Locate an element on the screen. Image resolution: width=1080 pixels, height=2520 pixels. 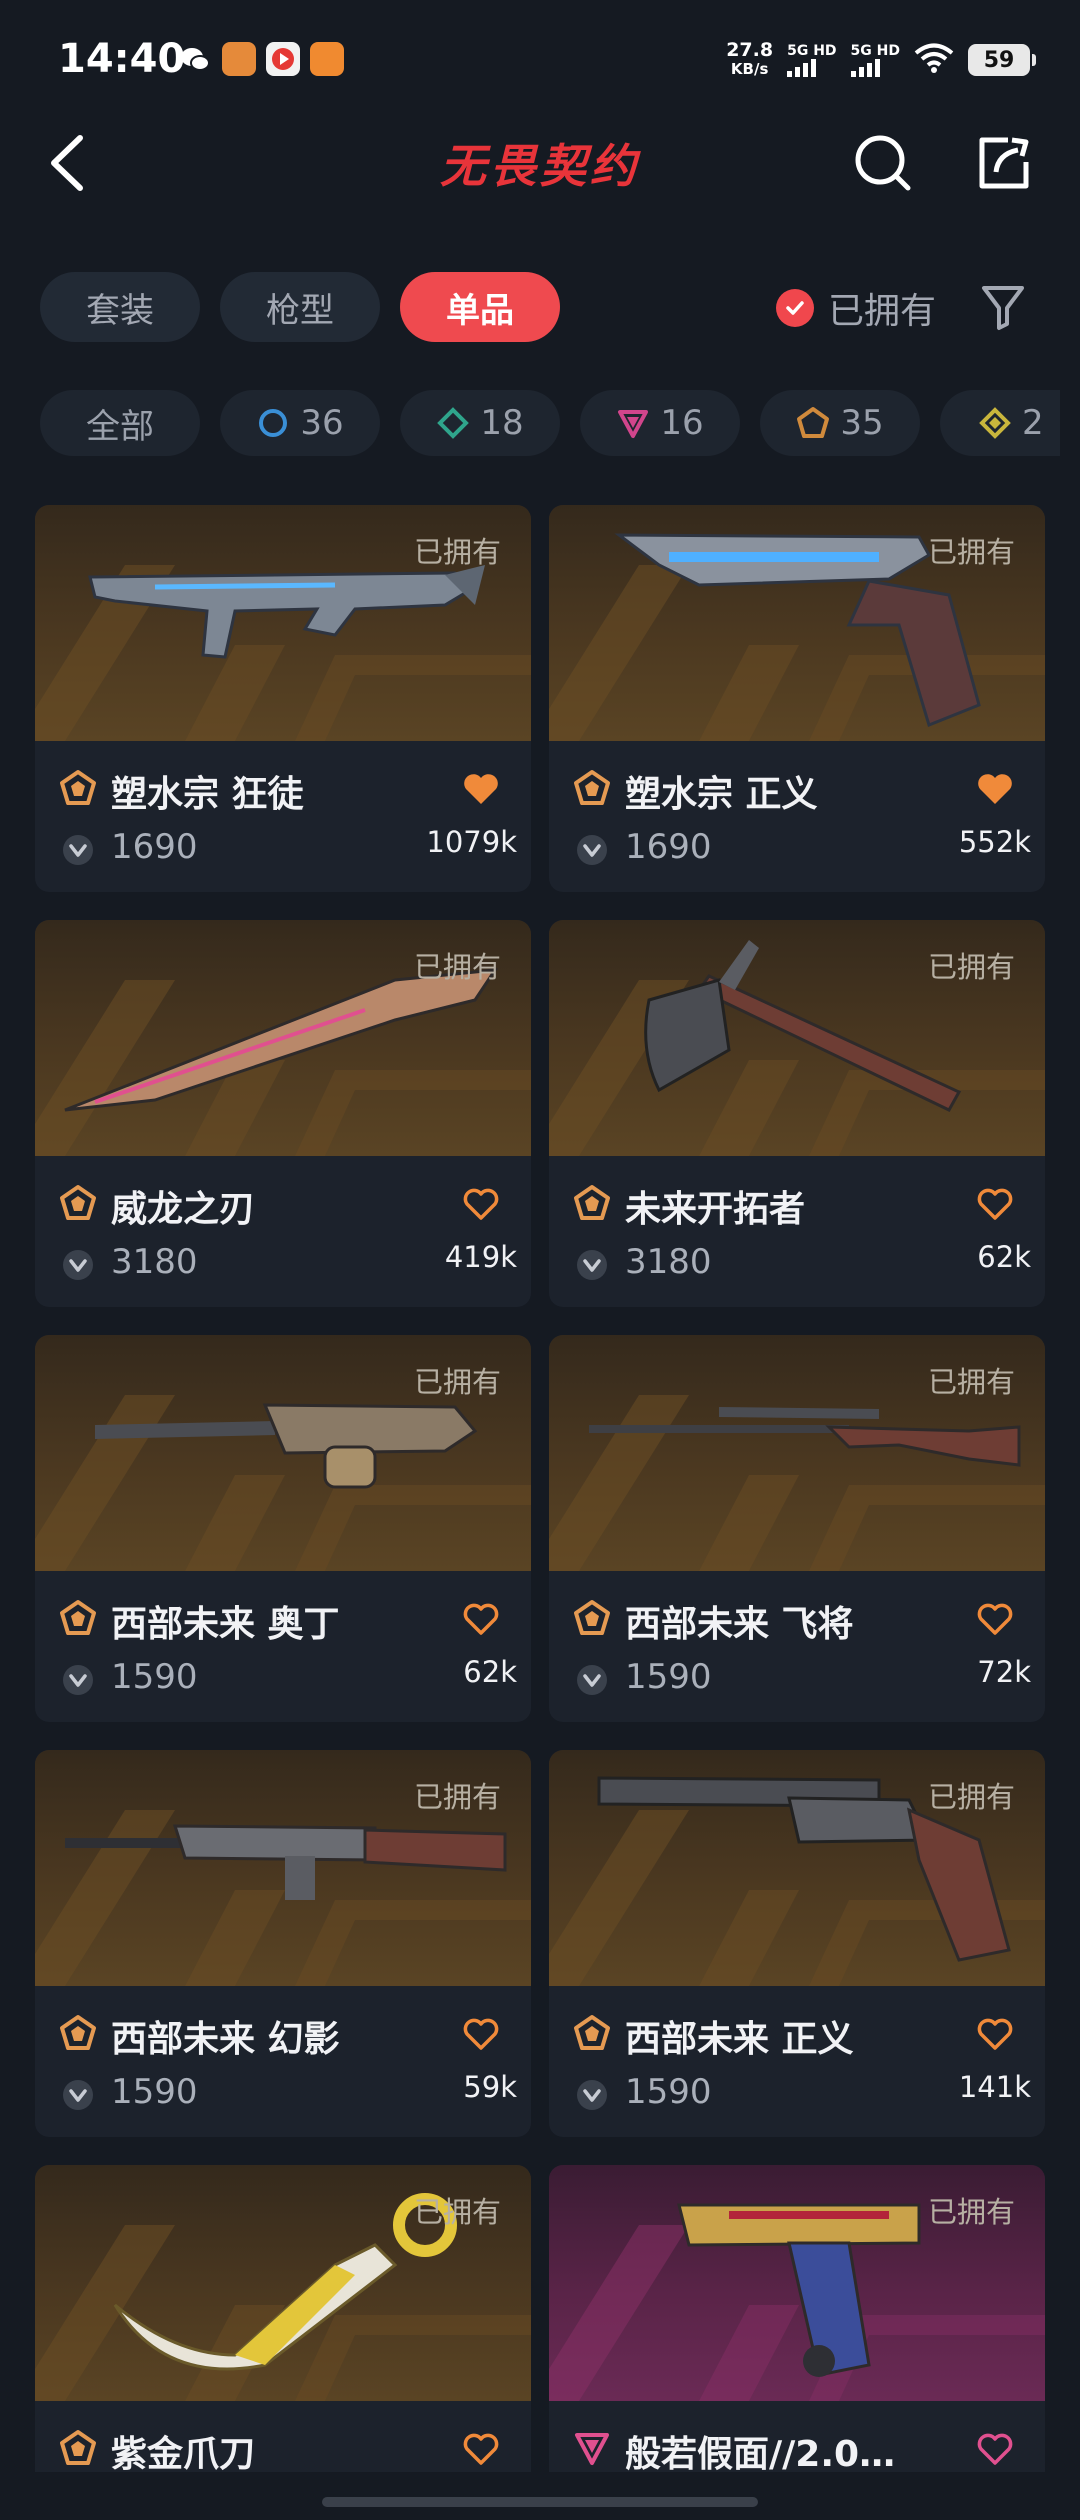
rarity-chip-all: 全部 is located at coordinates (120, 423).